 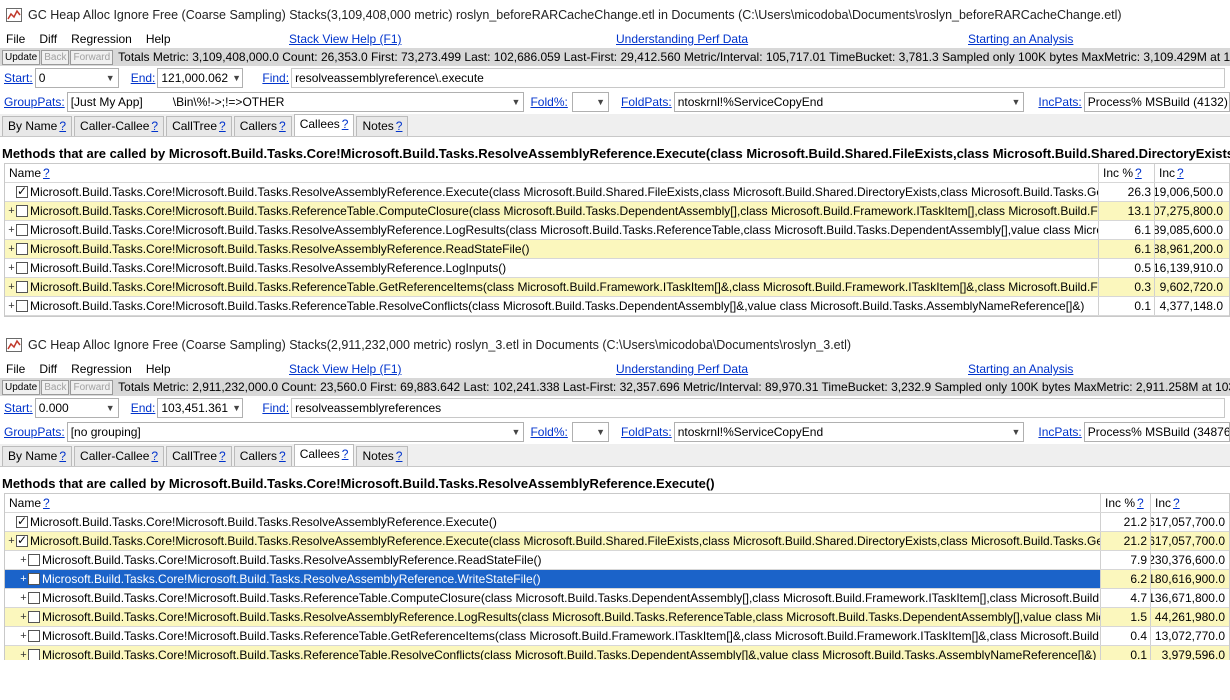 I want to click on fold-label: Fold%:, so click(x=548, y=432).